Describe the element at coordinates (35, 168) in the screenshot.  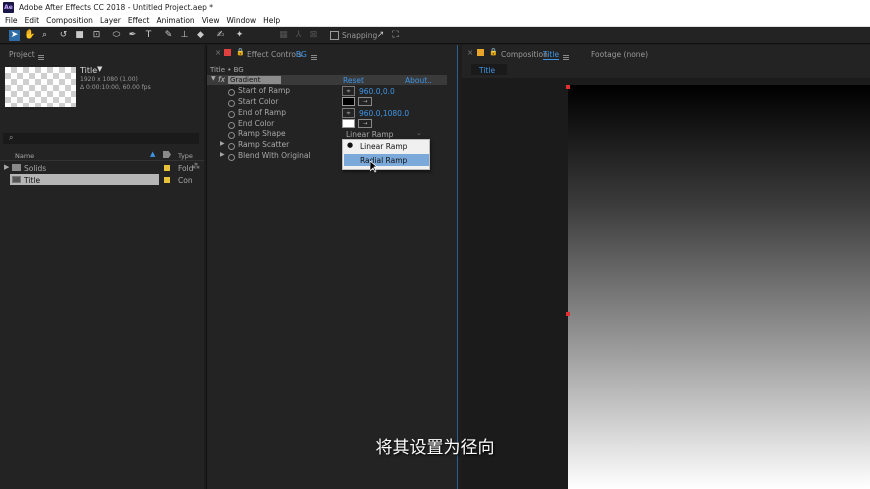
I see `project-item-name: Solids` at that location.